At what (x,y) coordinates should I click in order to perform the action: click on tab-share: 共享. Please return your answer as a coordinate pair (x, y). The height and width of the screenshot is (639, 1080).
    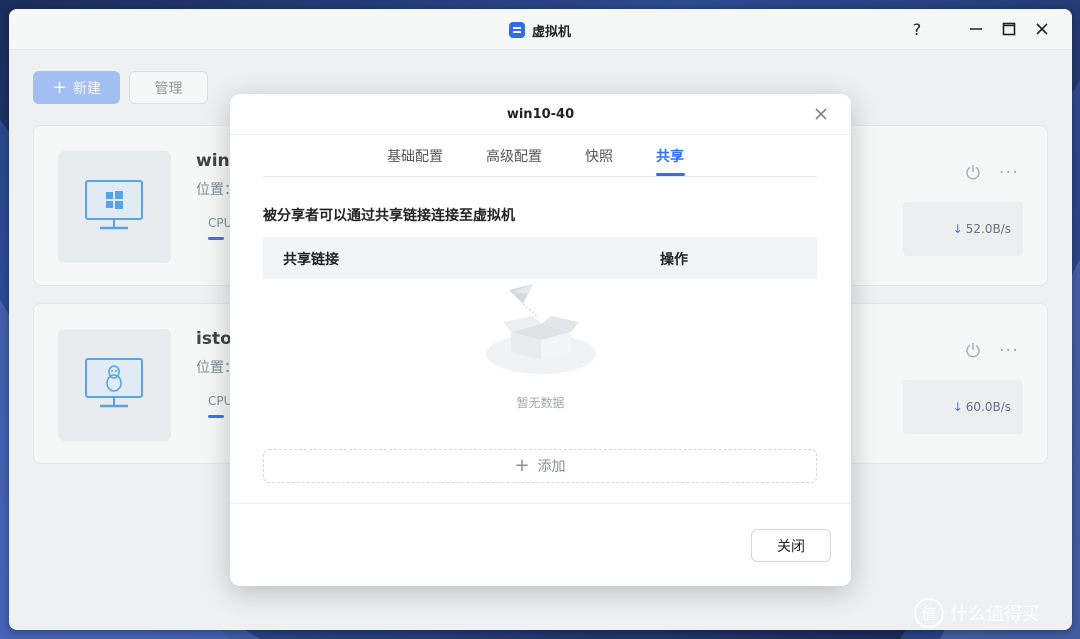
    Looking at the image, I should click on (670, 156).